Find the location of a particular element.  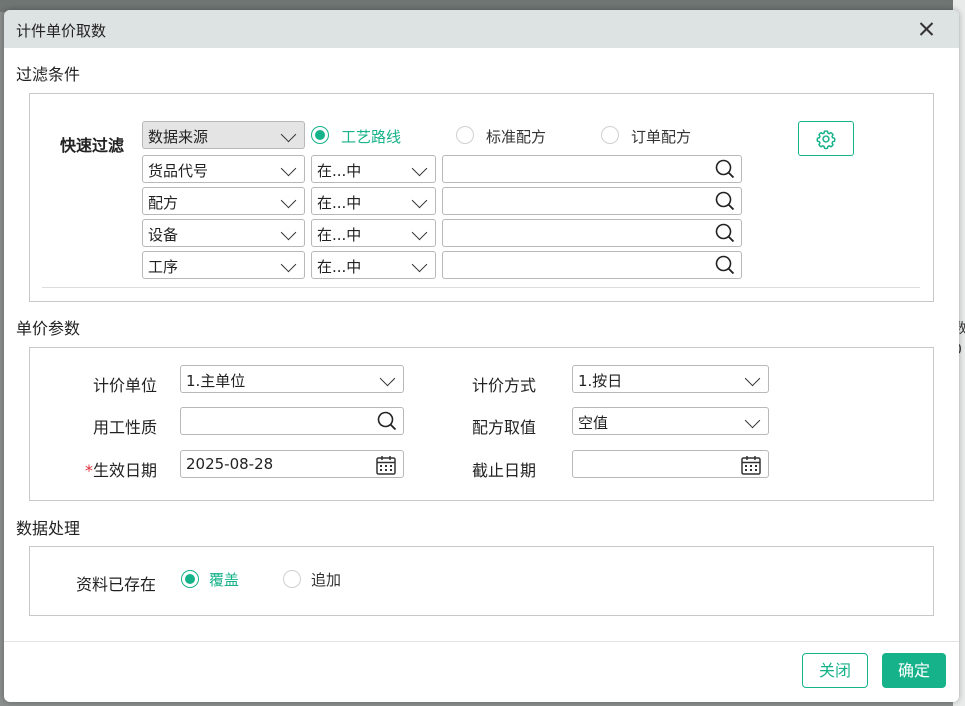

dialog-title-bar: 计件单价取数 is located at coordinates (481, 29).